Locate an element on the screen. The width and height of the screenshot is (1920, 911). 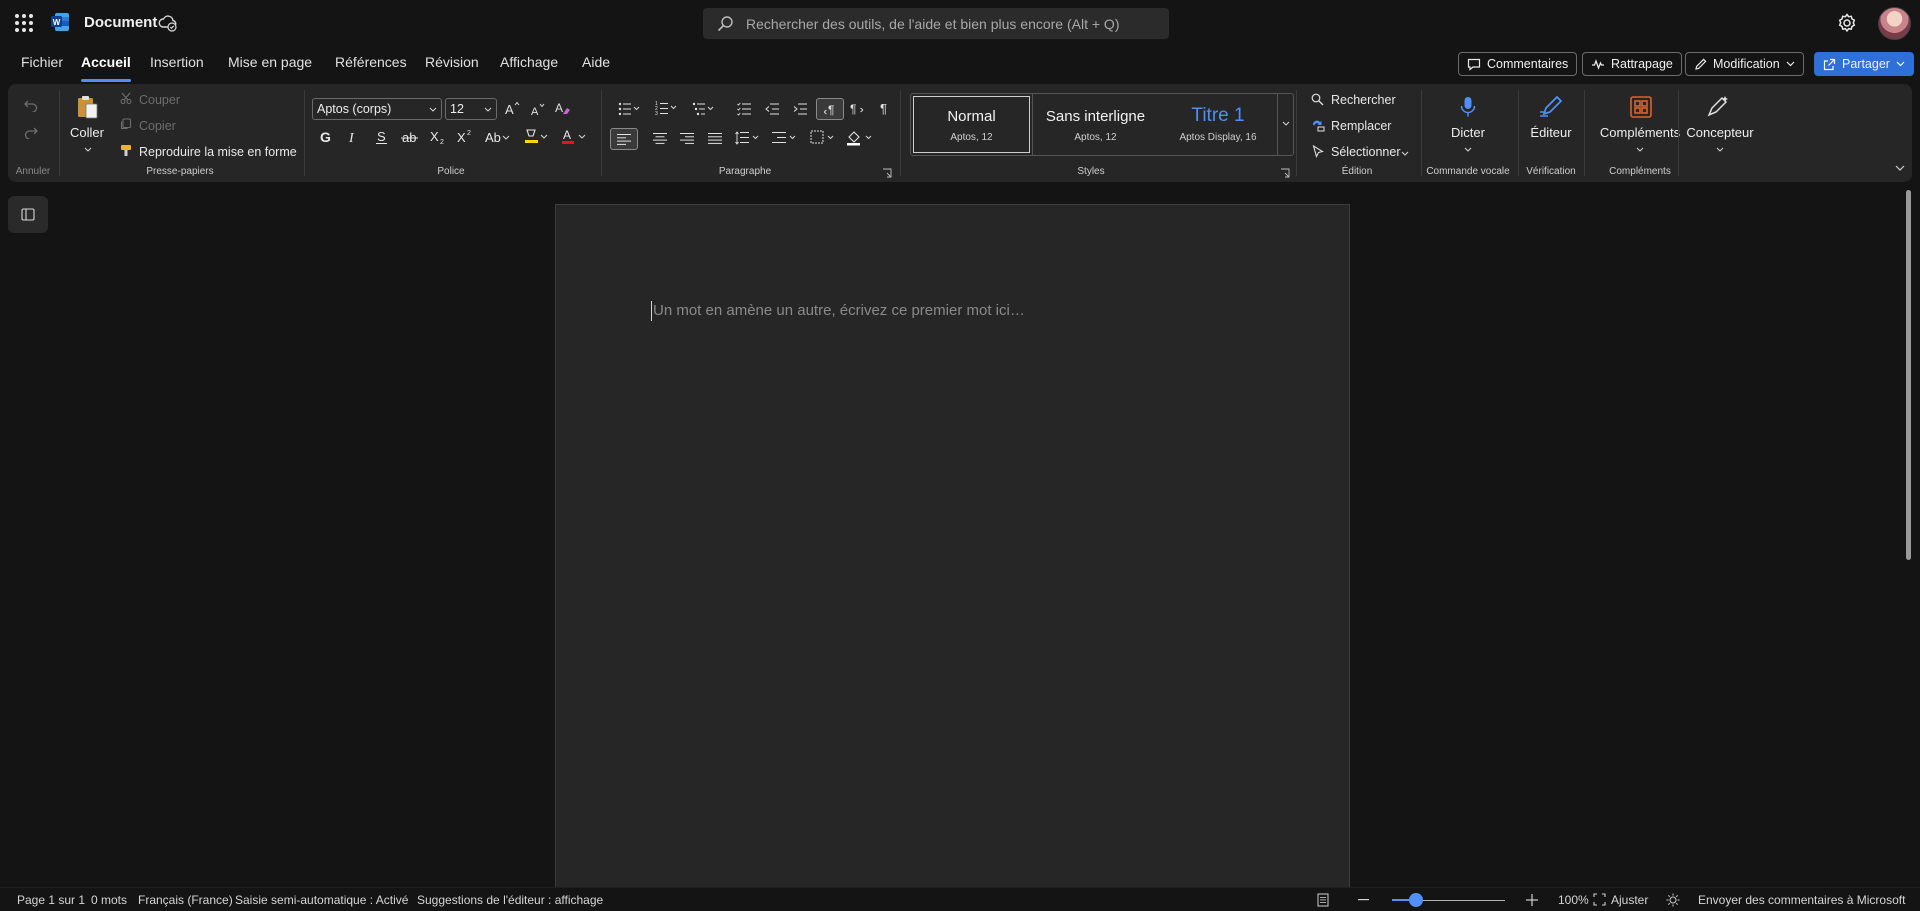
font-size-select: 12 is located at coordinates (471, 109).